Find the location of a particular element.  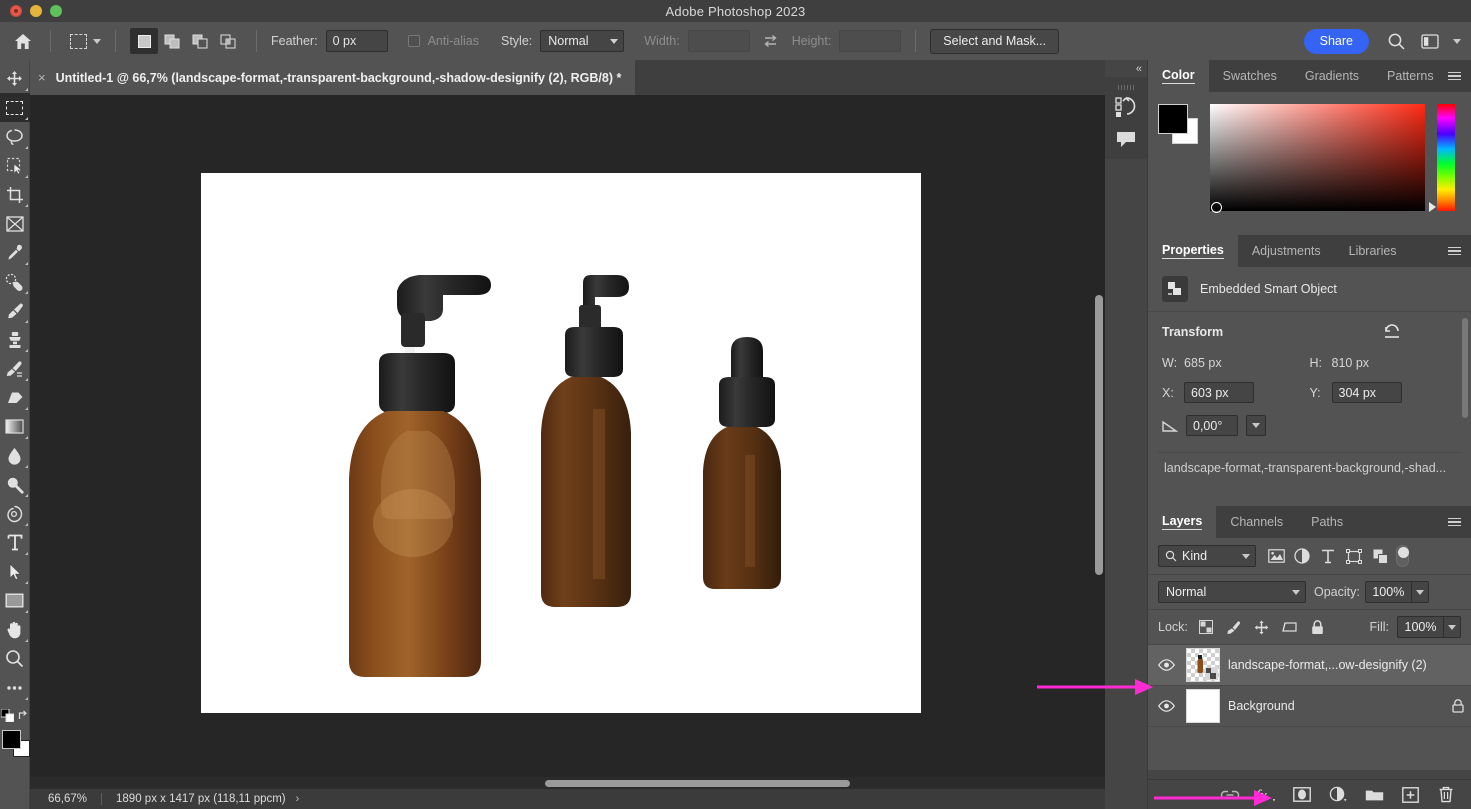

gradient-tool is located at coordinates (15, 426).